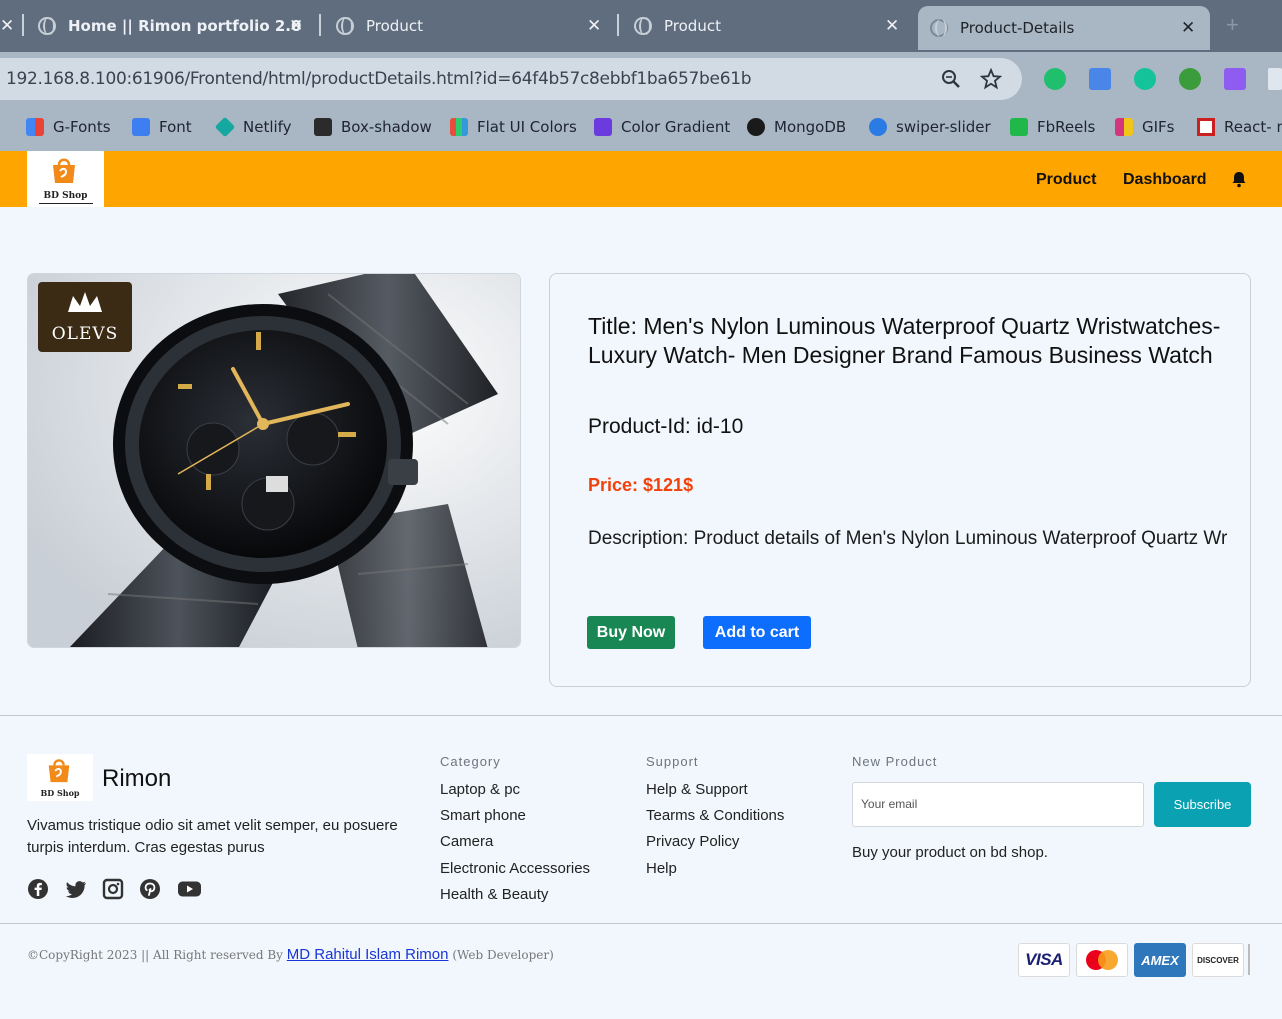  What do you see at coordinates (85, 334) in the screenshot?
I see `olevs-brand-badge: OLEVS` at bounding box center [85, 334].